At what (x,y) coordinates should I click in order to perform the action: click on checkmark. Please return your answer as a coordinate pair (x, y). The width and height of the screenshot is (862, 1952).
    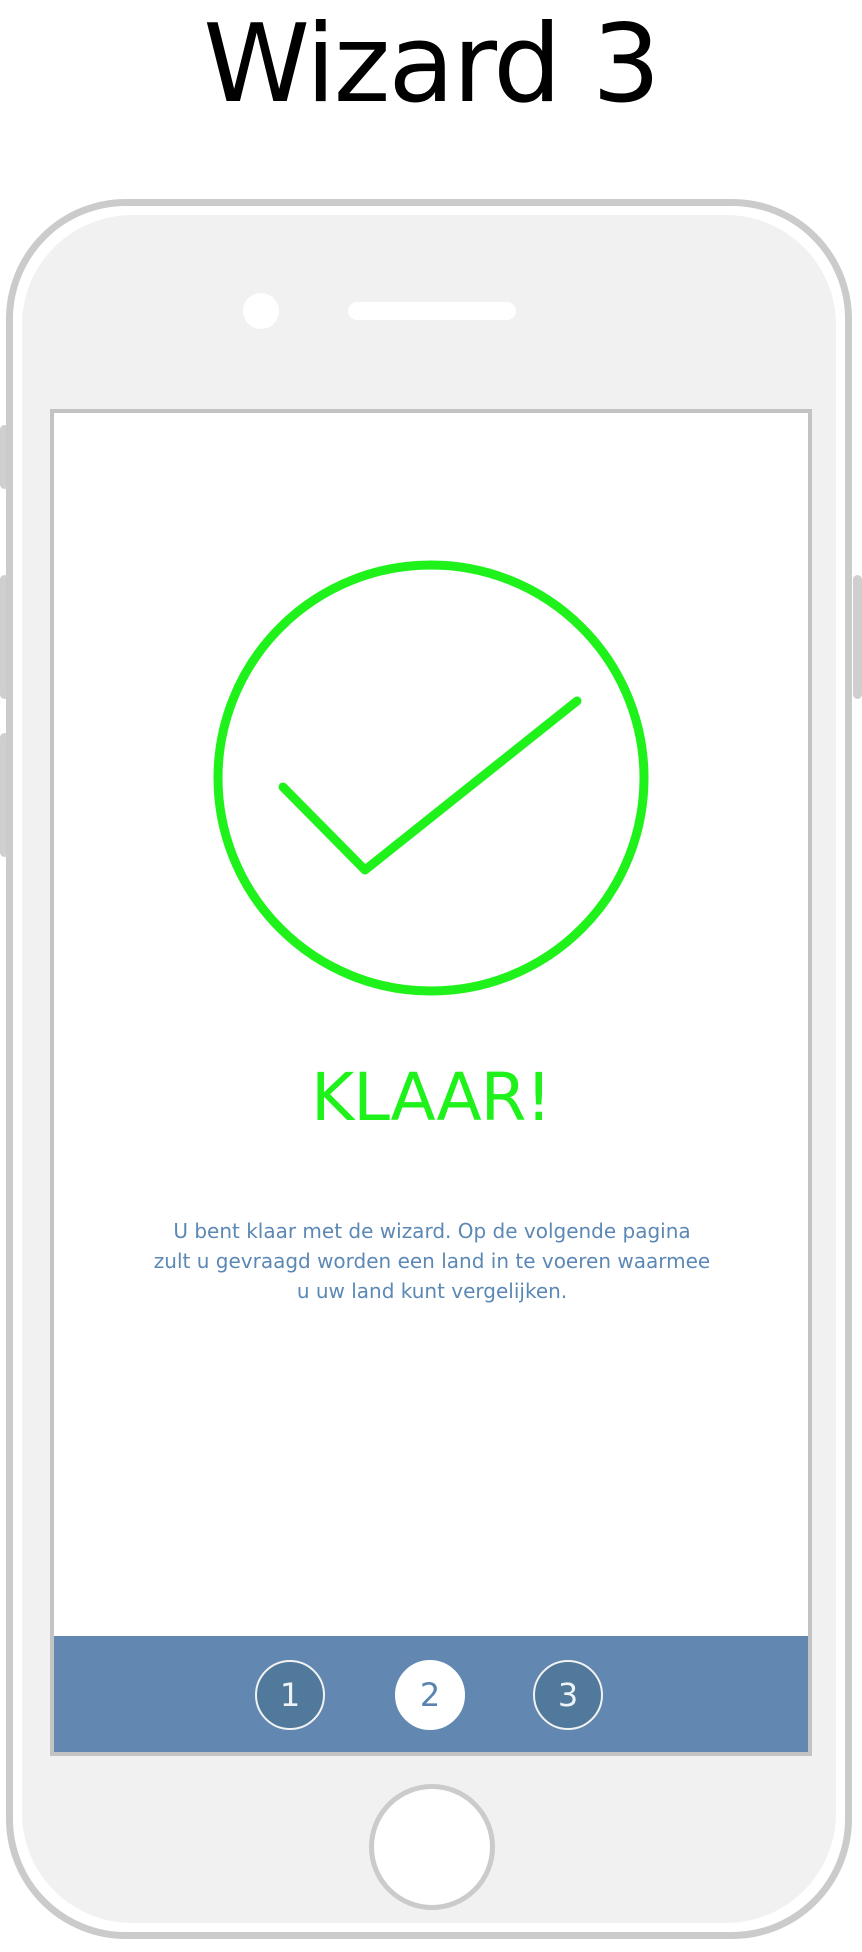
    Looking at the image, I should click on (430, 785).